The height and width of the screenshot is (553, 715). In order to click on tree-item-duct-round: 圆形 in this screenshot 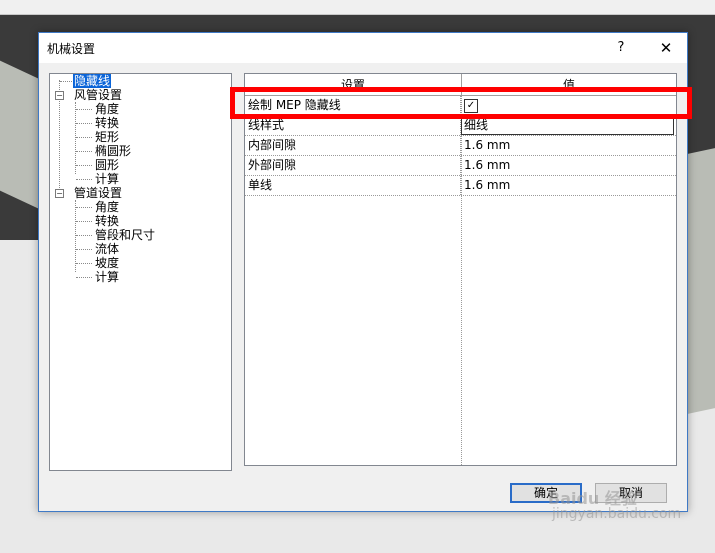, I will do `click(107, 165)`.